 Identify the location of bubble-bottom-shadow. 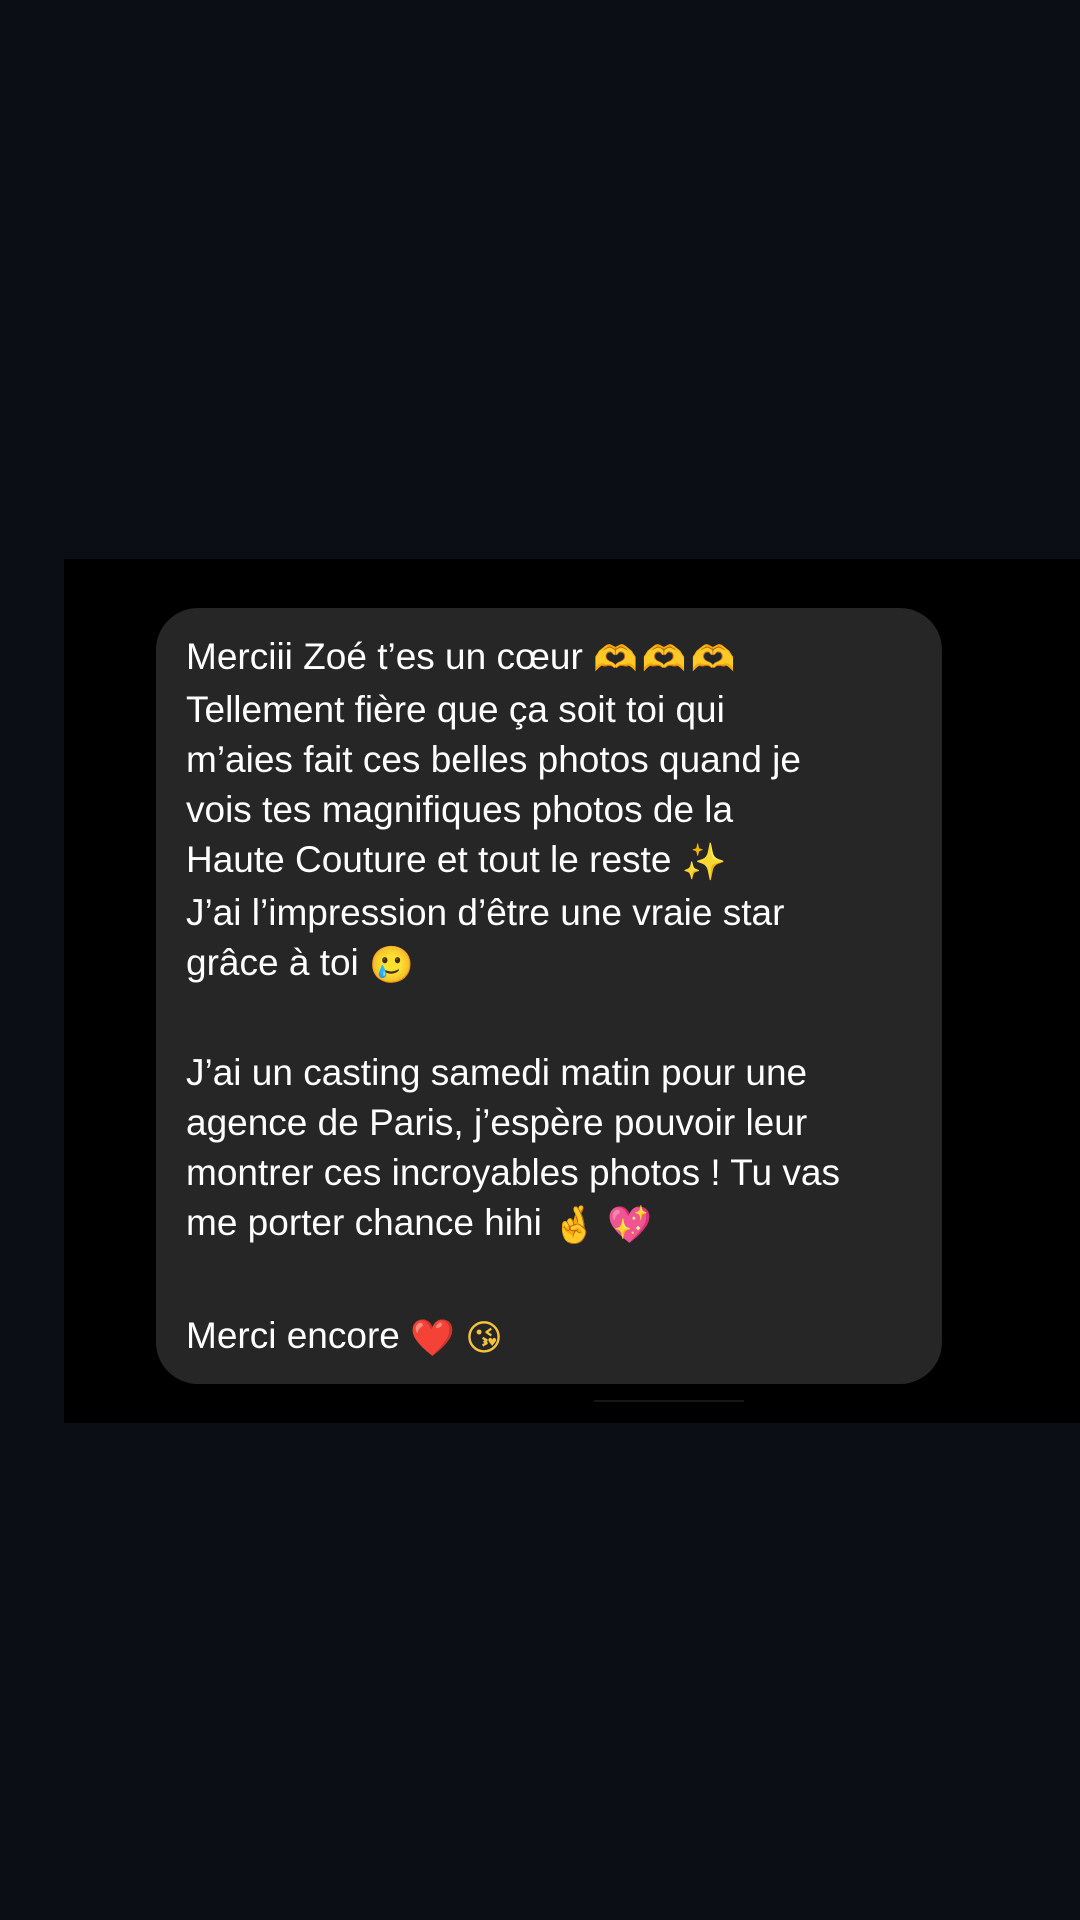
(669, 1401).